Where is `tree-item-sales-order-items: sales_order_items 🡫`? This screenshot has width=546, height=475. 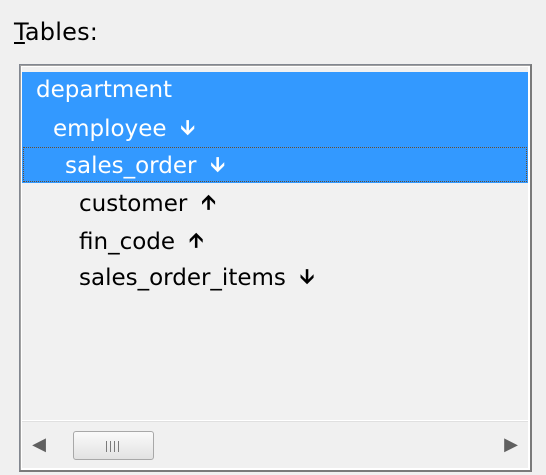 tree-item-sales-order-items: sales_order_items 🡫 is located at coordinates (275, 276).